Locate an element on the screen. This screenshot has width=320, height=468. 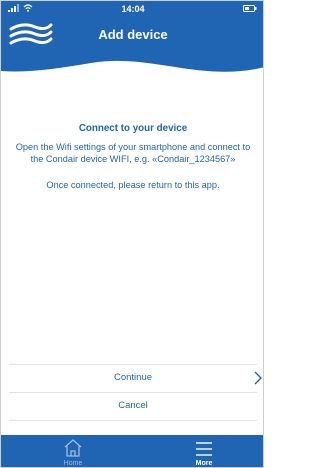
status-bar: 14:04 is located at coordinates (132, 9).